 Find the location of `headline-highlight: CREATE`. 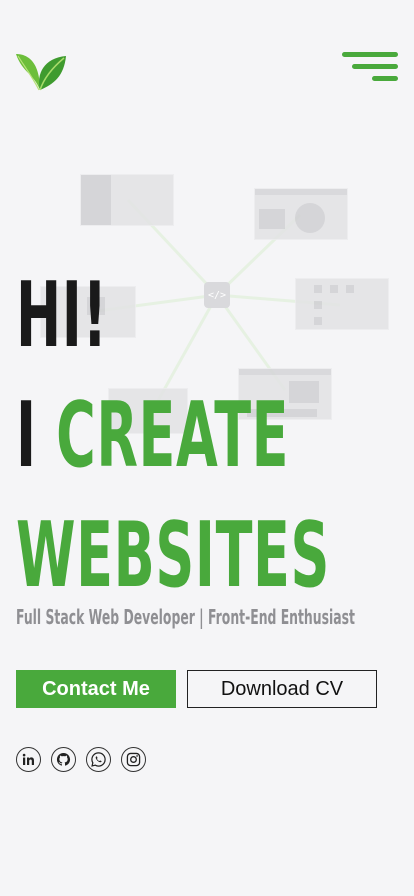

headline-highlight: CREATE is located at coordinates (173, 435).